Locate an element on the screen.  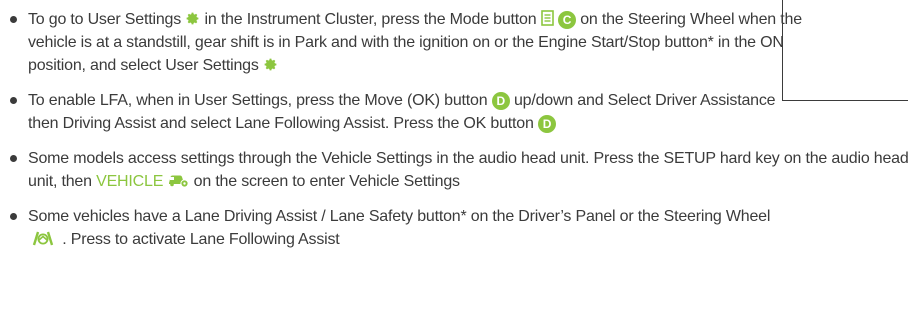
vehicle-label: VEHICLE is located at coordinates (130, 181).